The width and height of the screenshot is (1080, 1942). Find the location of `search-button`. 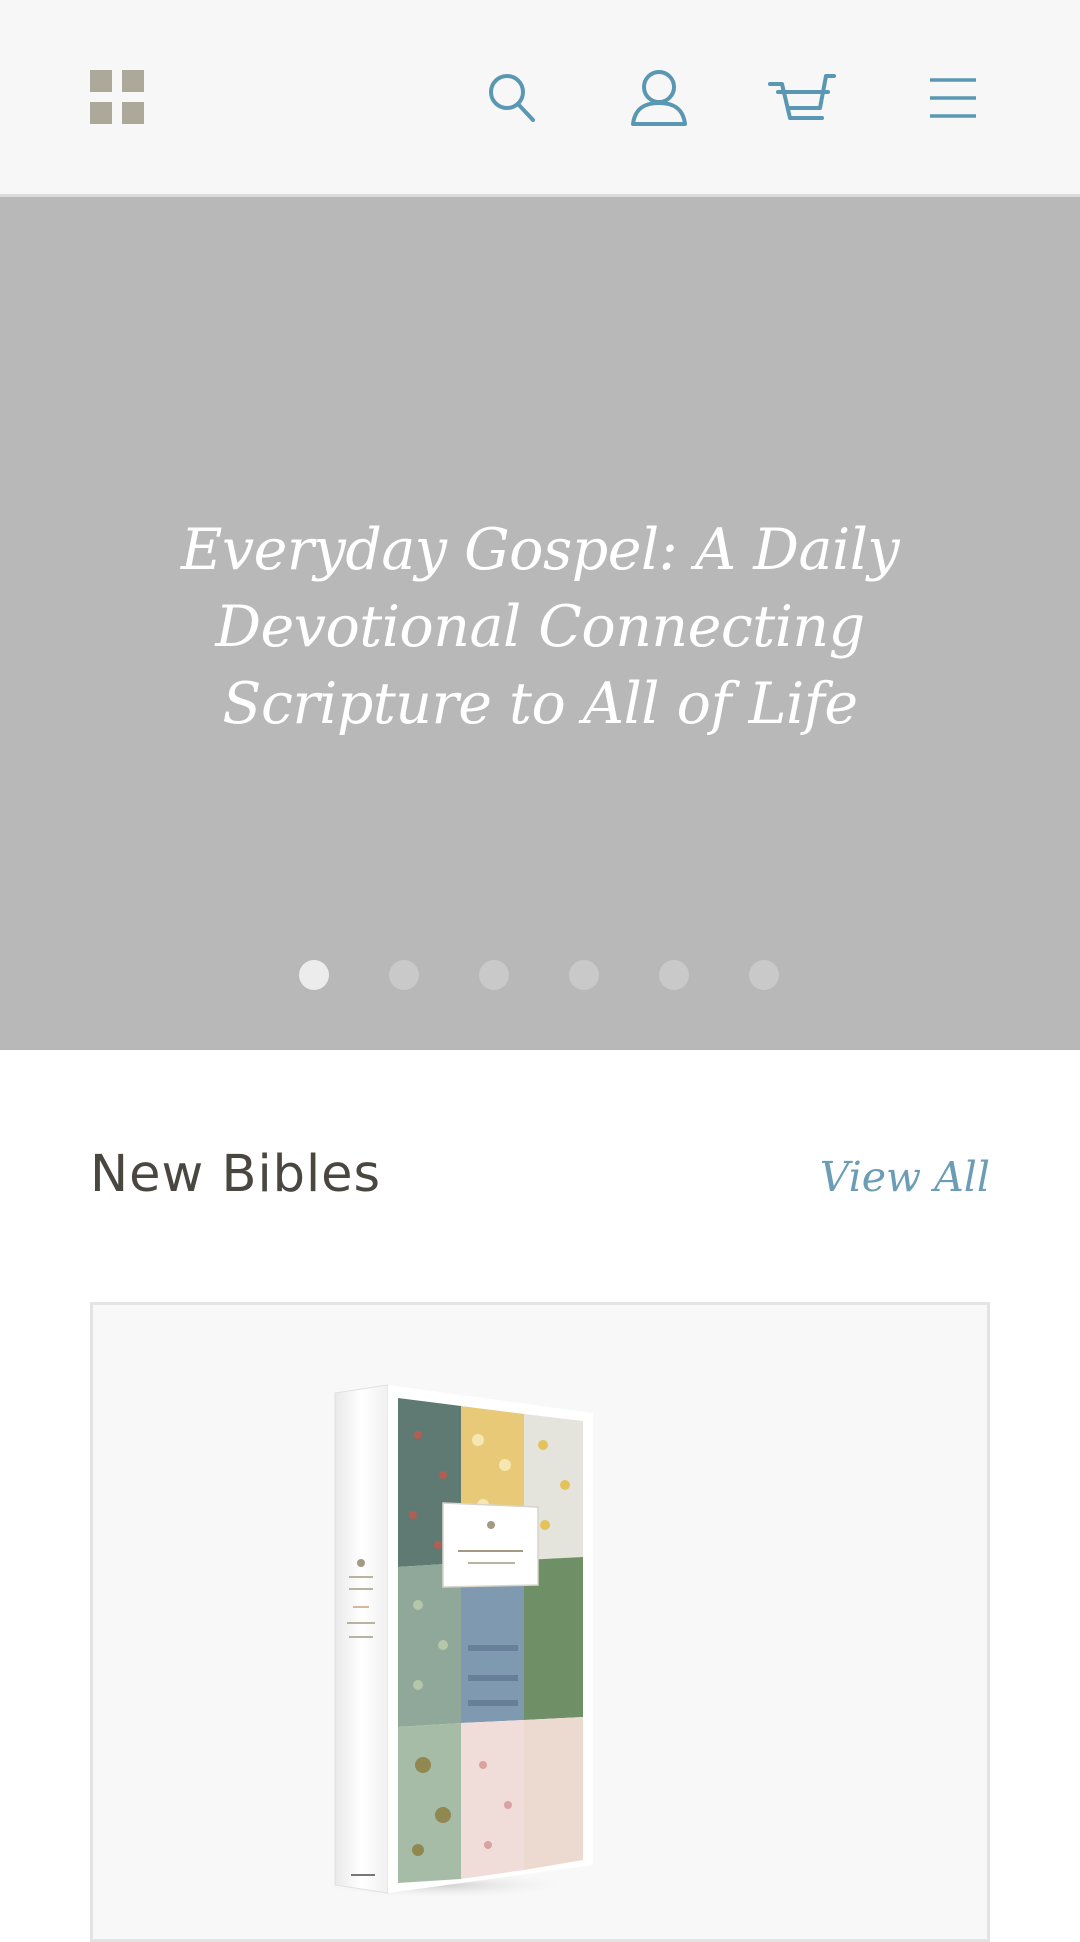

search-button is located at coordinates (512, 98).